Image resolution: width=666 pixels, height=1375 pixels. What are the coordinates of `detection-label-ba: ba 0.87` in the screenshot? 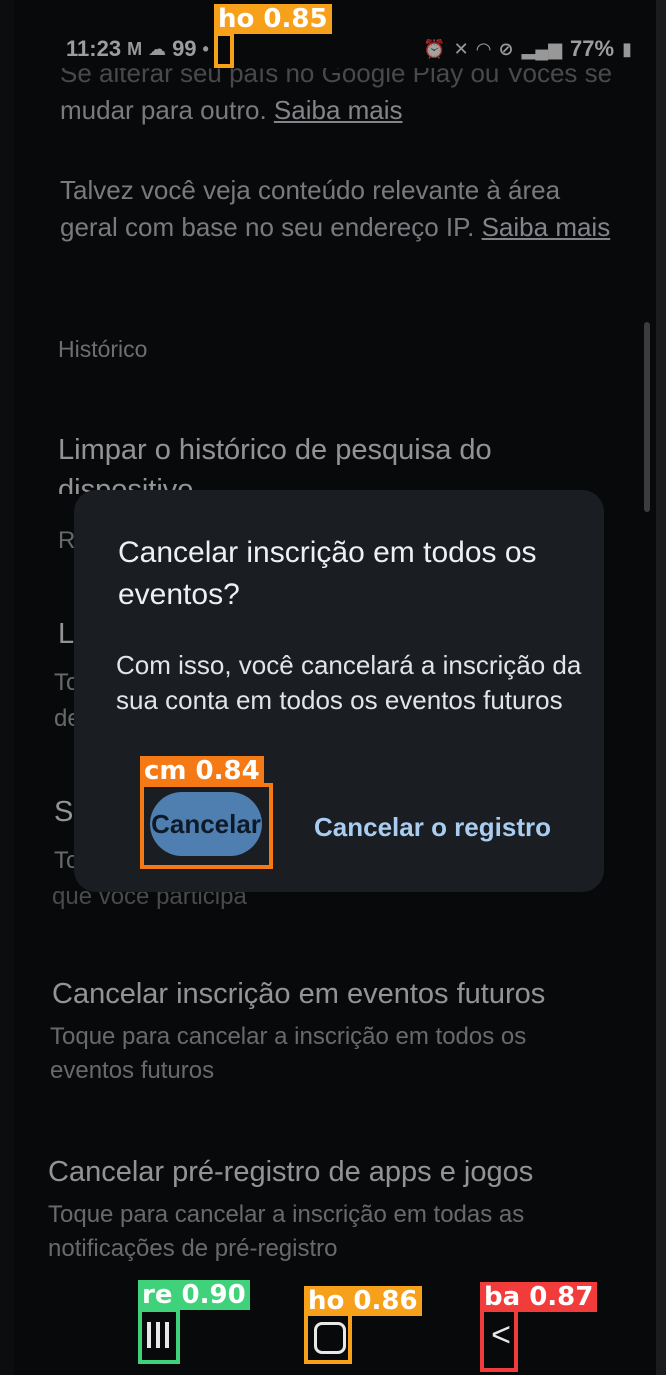 It's located at (539, 1297).